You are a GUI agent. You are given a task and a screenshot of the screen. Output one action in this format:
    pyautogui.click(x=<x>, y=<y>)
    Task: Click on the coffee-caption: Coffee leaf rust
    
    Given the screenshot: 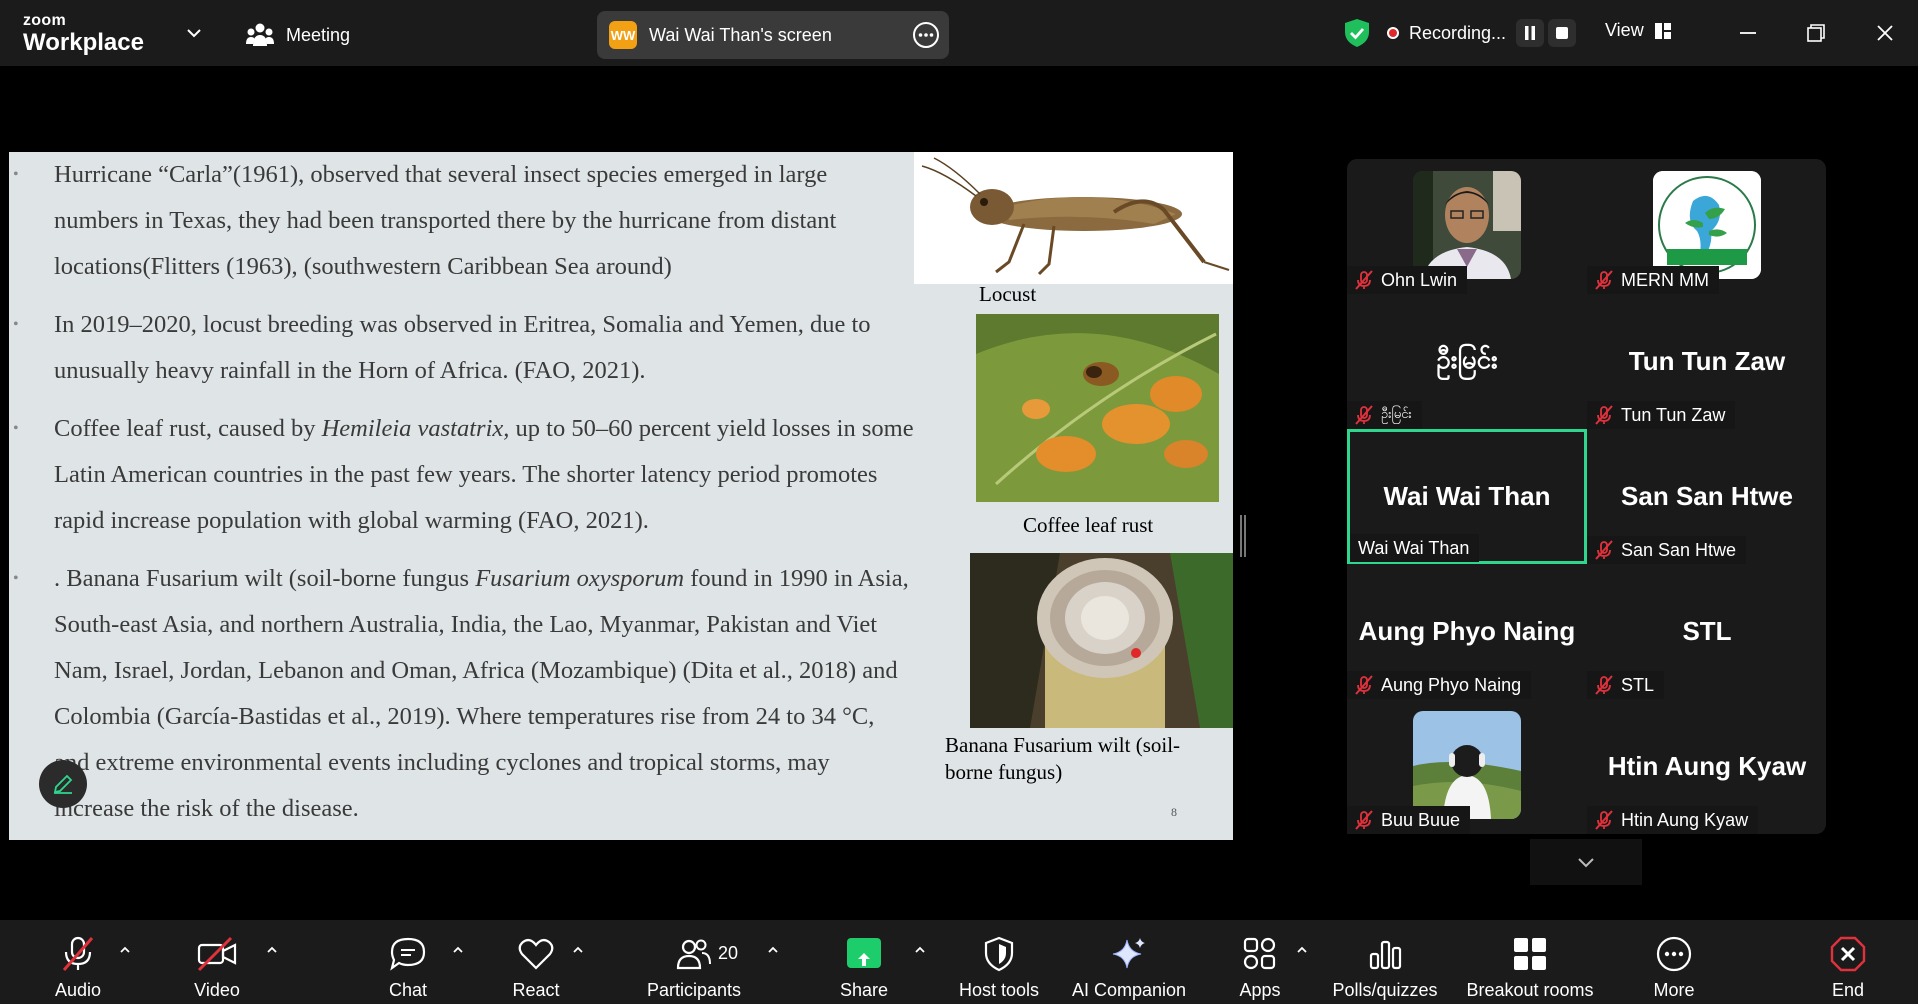 What is the action you would take?
    pyautogui.click(x=1088, y=525)
    